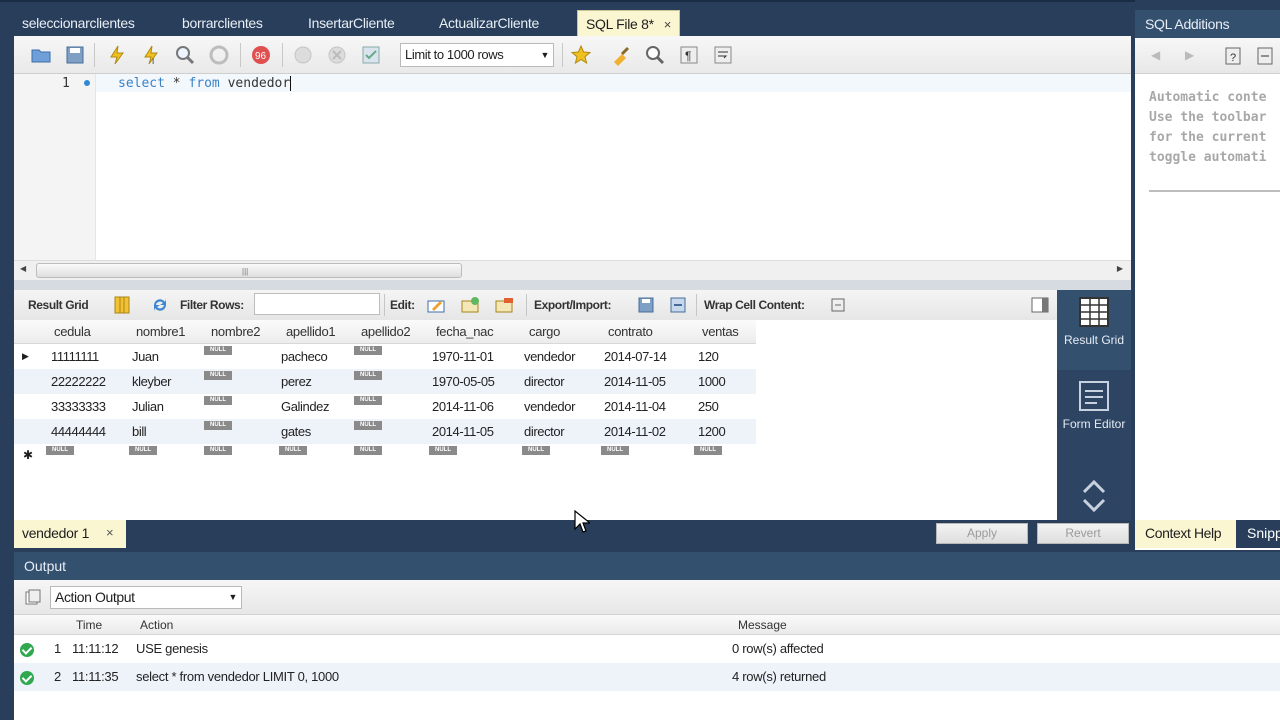 This screenshot has width=1280, height=720. What do you see at coordinates (1040, 305) in the screenshot?
I see `toggle-panel-icon` at bounding box center [1040, 305].